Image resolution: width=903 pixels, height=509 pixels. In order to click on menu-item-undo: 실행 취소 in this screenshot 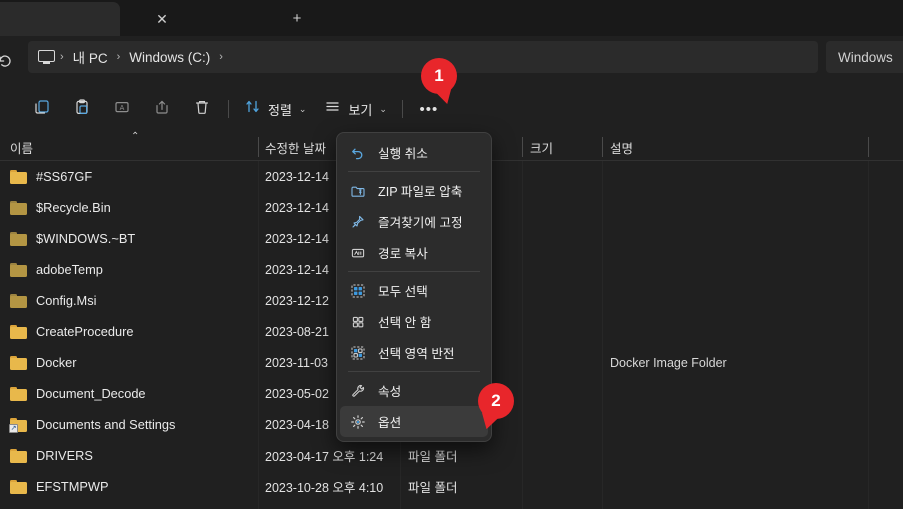, I will do `click(414, 152)`.